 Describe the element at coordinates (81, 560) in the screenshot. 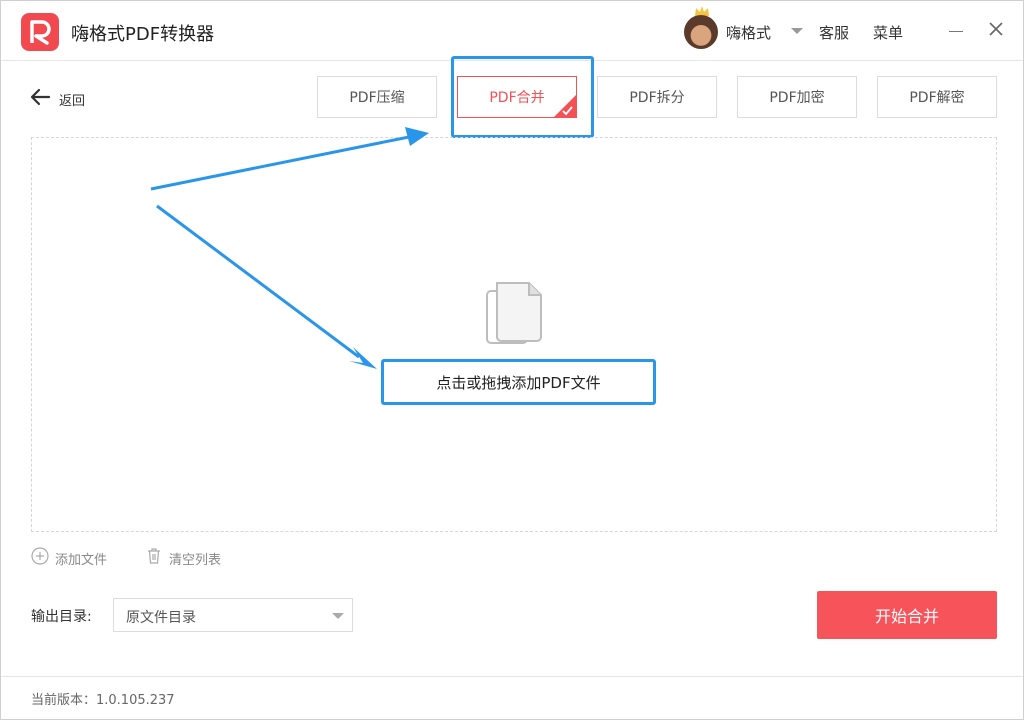

I see `add-file-label: 添加文件` at that location.